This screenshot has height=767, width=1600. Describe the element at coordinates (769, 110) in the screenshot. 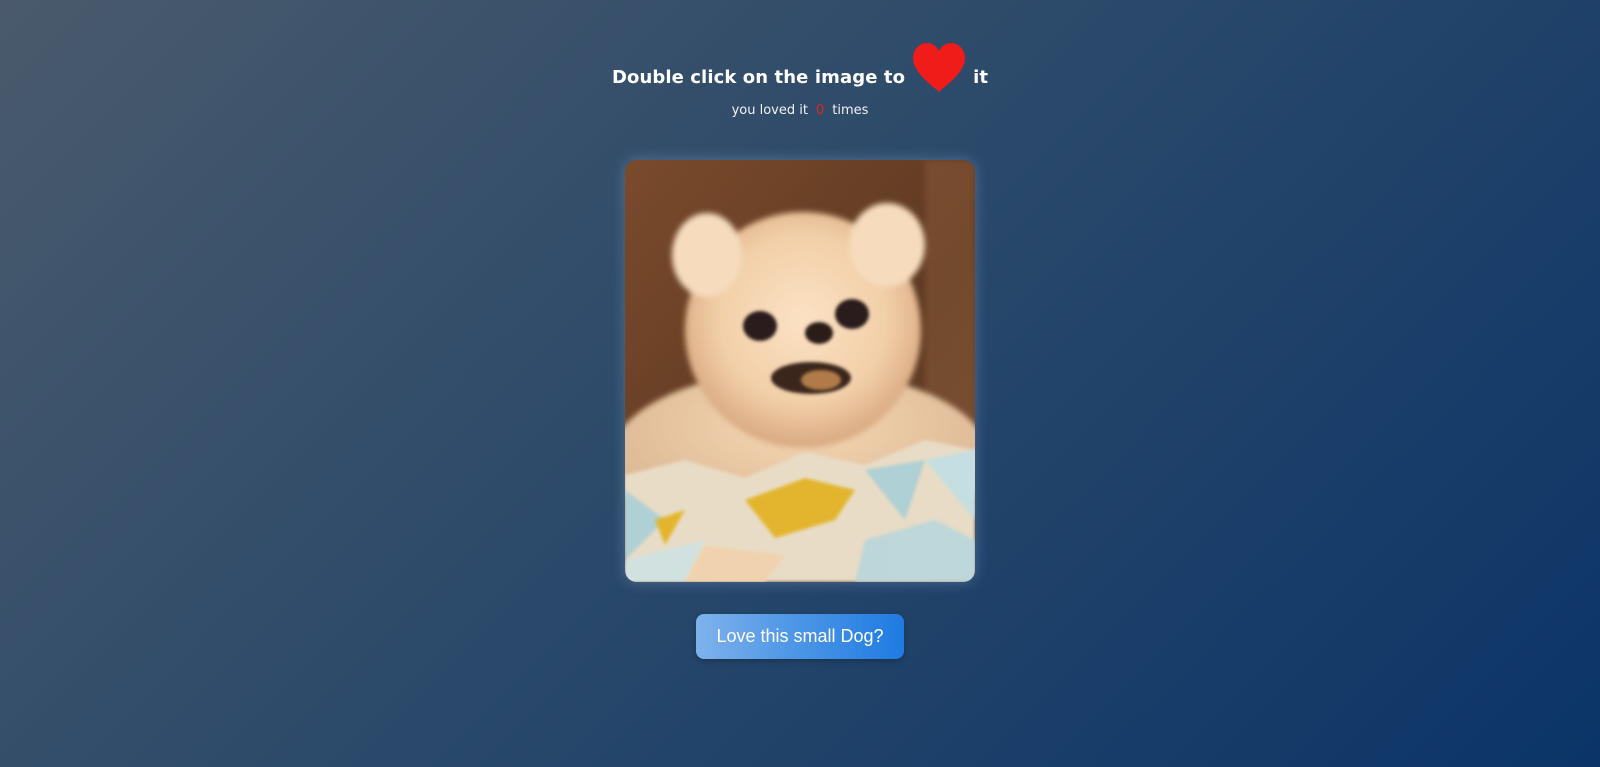

I see `counter-prefix: you loved it` at that location.